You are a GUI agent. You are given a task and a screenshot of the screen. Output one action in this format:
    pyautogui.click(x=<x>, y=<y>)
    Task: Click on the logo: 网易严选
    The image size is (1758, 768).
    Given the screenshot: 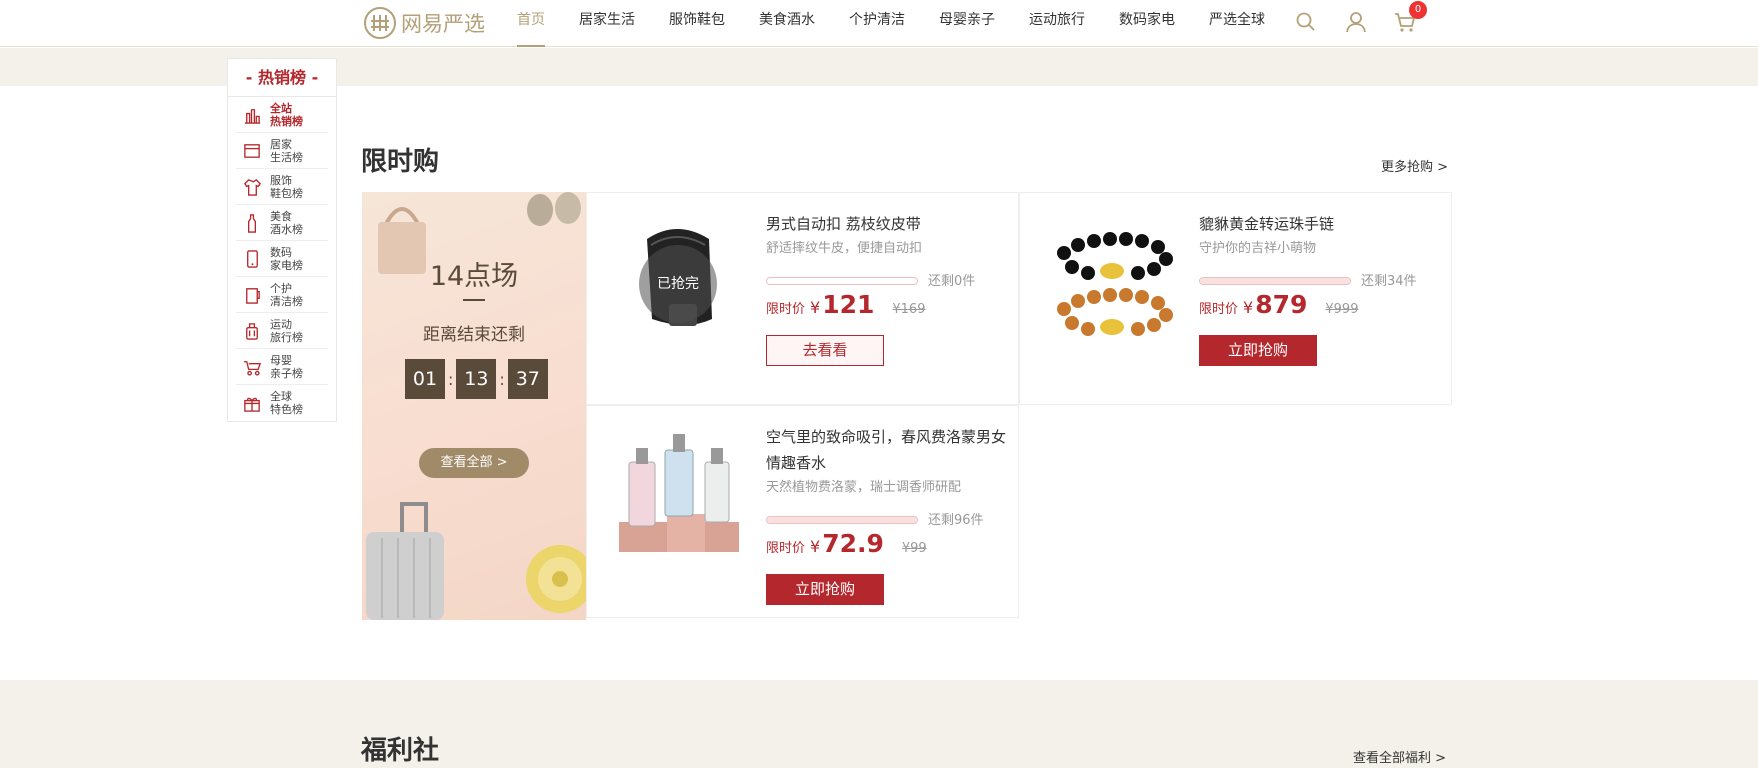 What is the action you would take?
    pyautogui.click(x=424, y=23)
    